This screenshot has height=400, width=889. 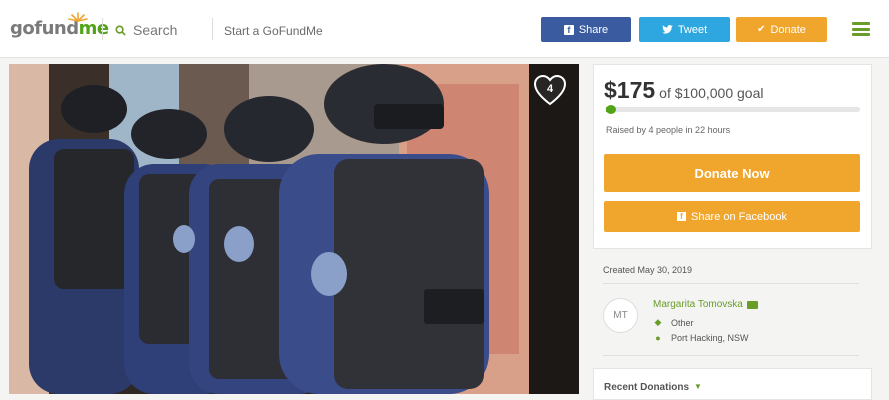 I want to click on goal-text: of $100,000 goal, so click(x=711, y=93).